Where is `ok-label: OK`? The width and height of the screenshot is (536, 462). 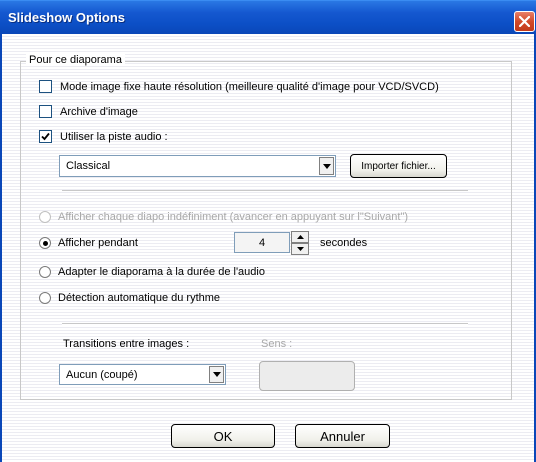 ok-label: OK is located at coordinates (223, 436).